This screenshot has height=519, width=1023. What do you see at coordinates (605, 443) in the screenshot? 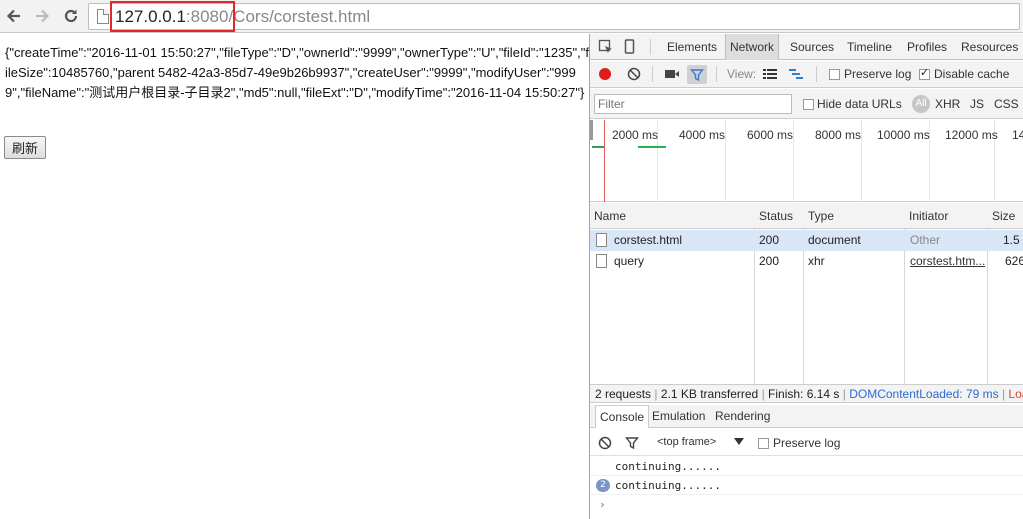
I see `clear-console-icon` at bounding box center [605, 443].